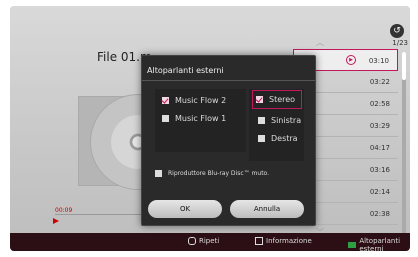  Describe the element at coordinates (192, 241) in the screenshot. I see `repeat-icon` at that location.